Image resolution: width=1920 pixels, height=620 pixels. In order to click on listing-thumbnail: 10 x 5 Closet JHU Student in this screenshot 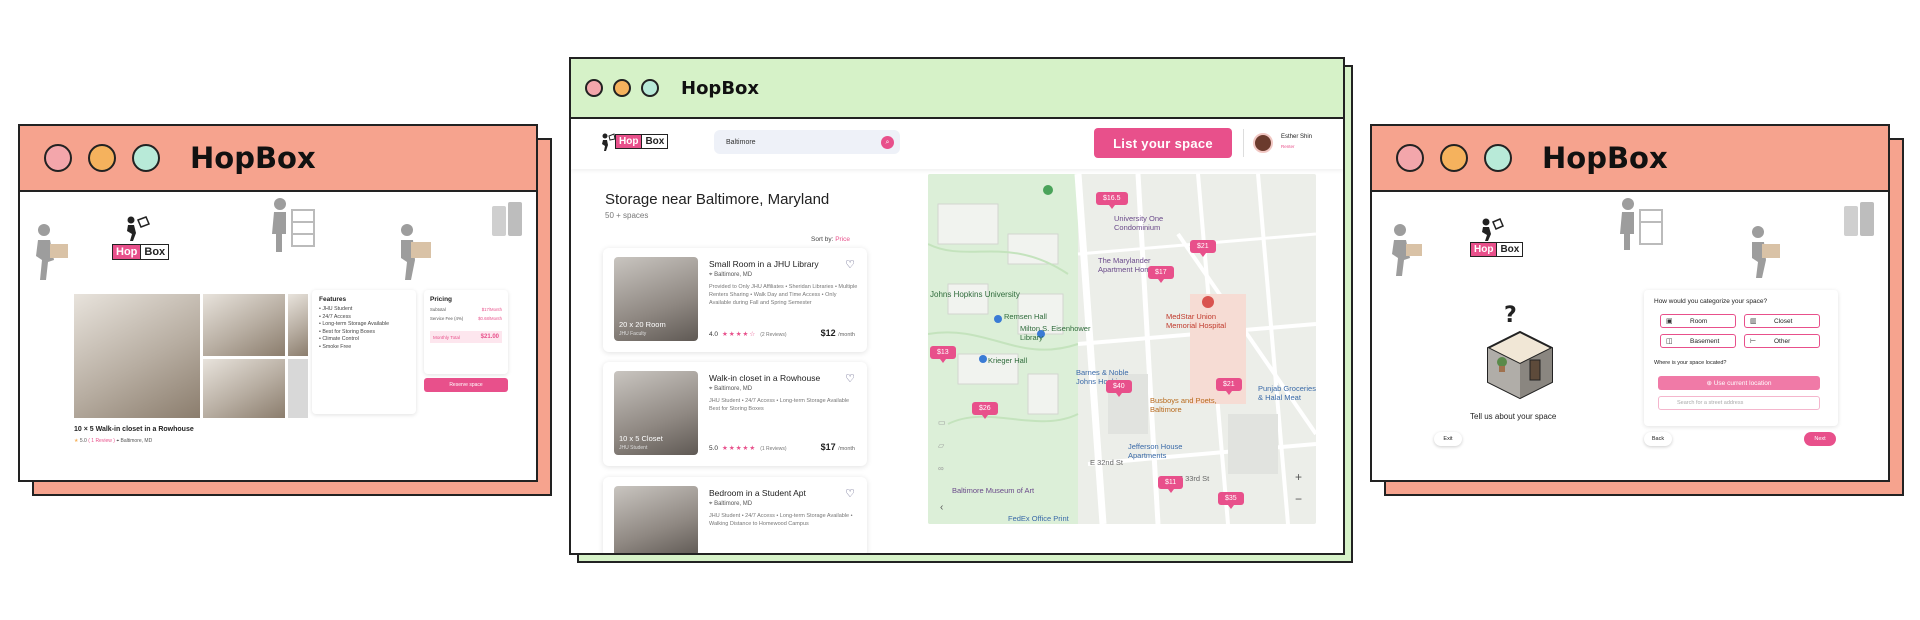, I will do `click(656, 413)`.